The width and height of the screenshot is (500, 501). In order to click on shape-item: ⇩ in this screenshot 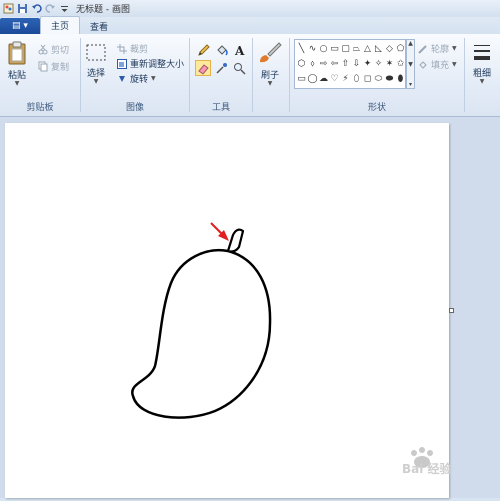, I will do `click(356, 63)`.